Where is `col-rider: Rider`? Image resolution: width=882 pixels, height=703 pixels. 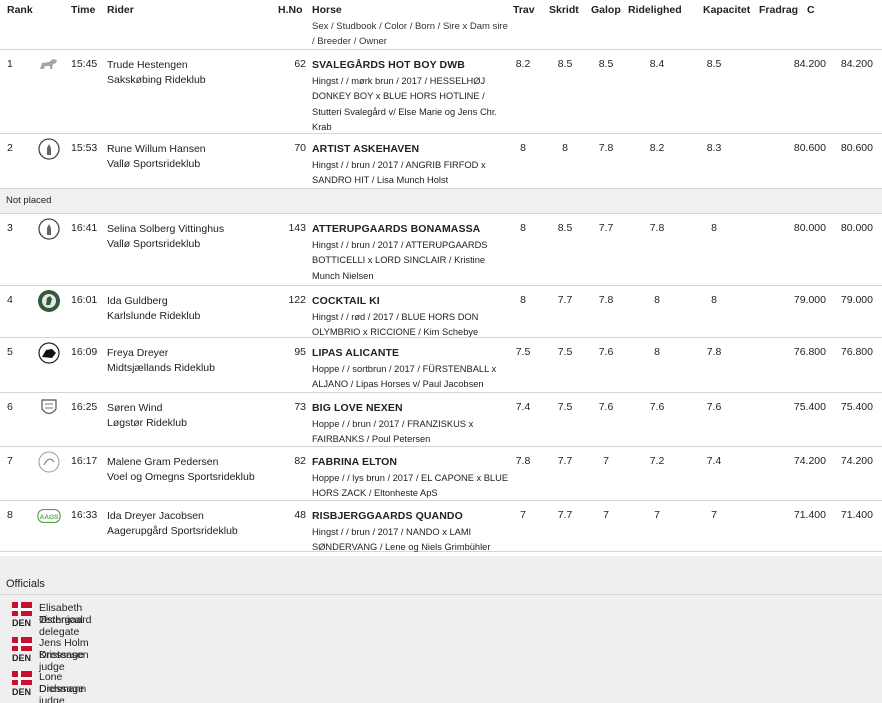
col-rider: Rider is located at coordinates (120, 10).